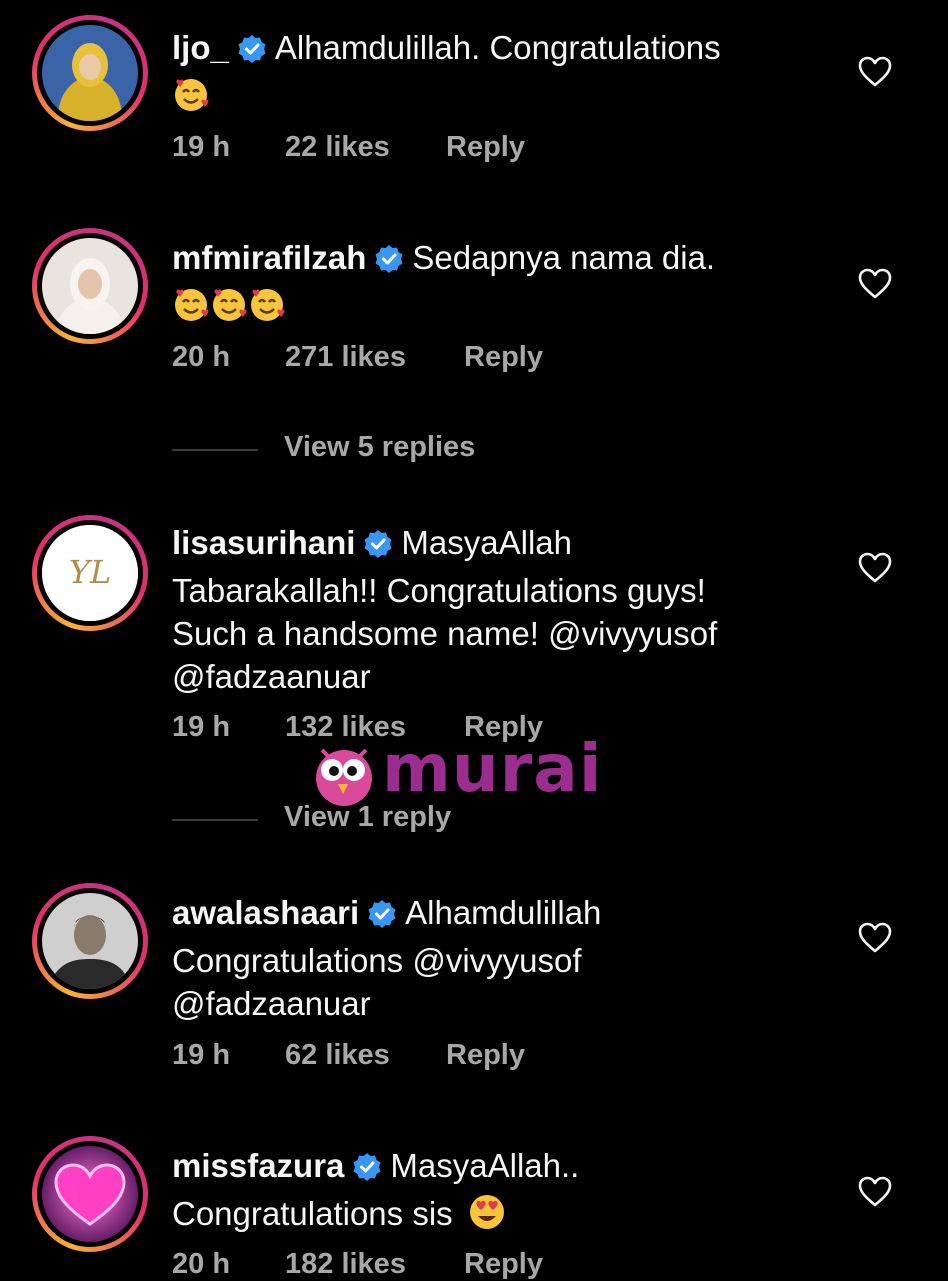 This screenshot has height=1281, width=948. What do you see at coordinates (486, 542) in the screenshot?
I see `comment-text-line: MasyaAllah` at bounding box center [486, 542].